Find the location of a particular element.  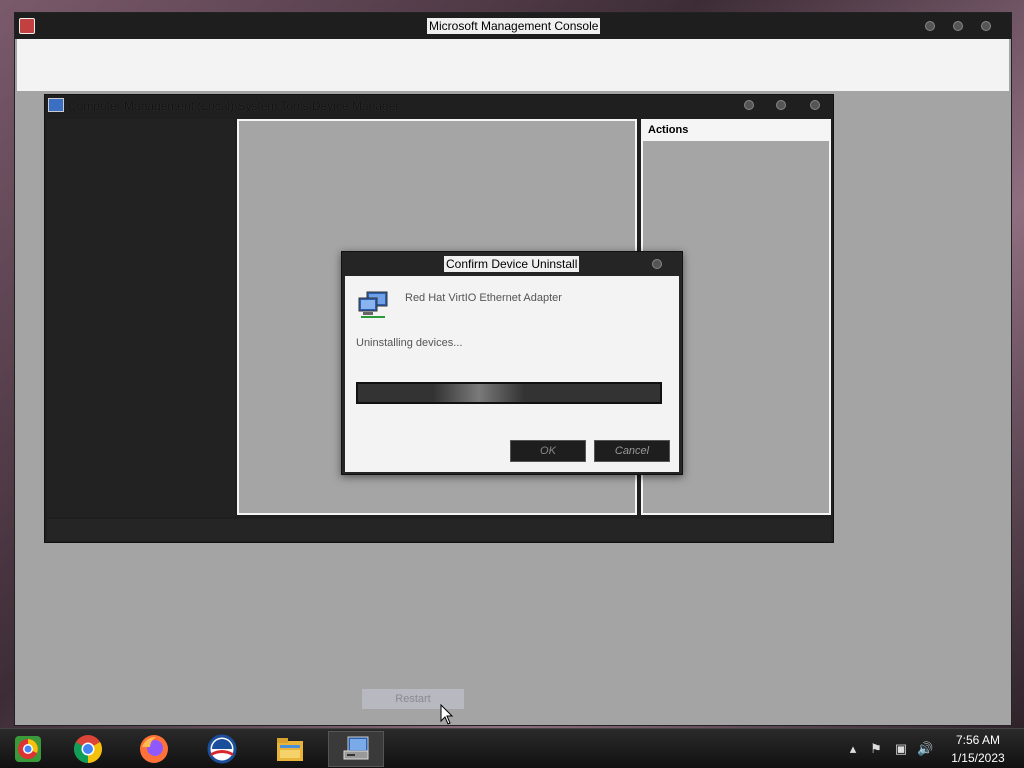

taskbar-chrome is located at coordinates (88, 749).